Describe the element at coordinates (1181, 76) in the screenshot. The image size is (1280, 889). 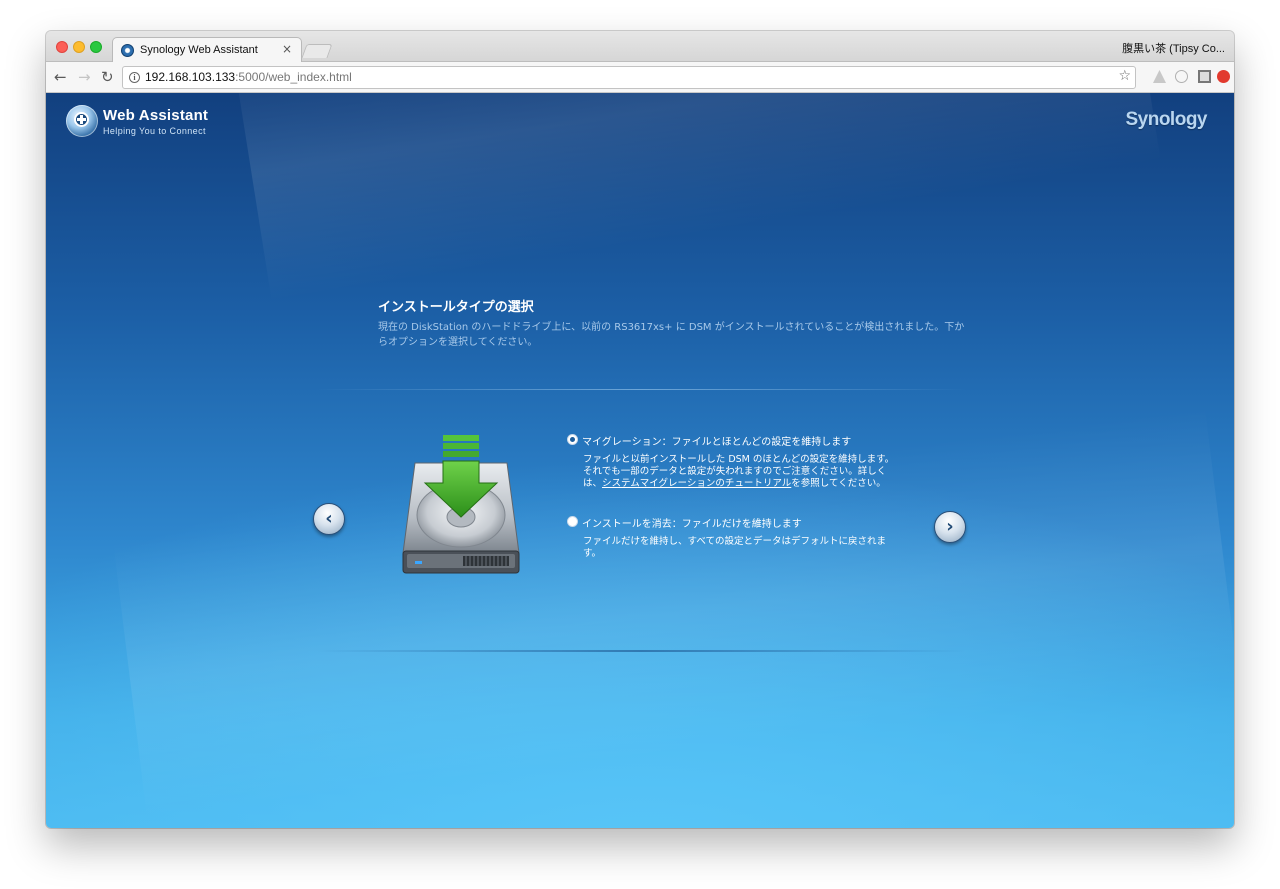
I see `info-extension-icon` at that location.